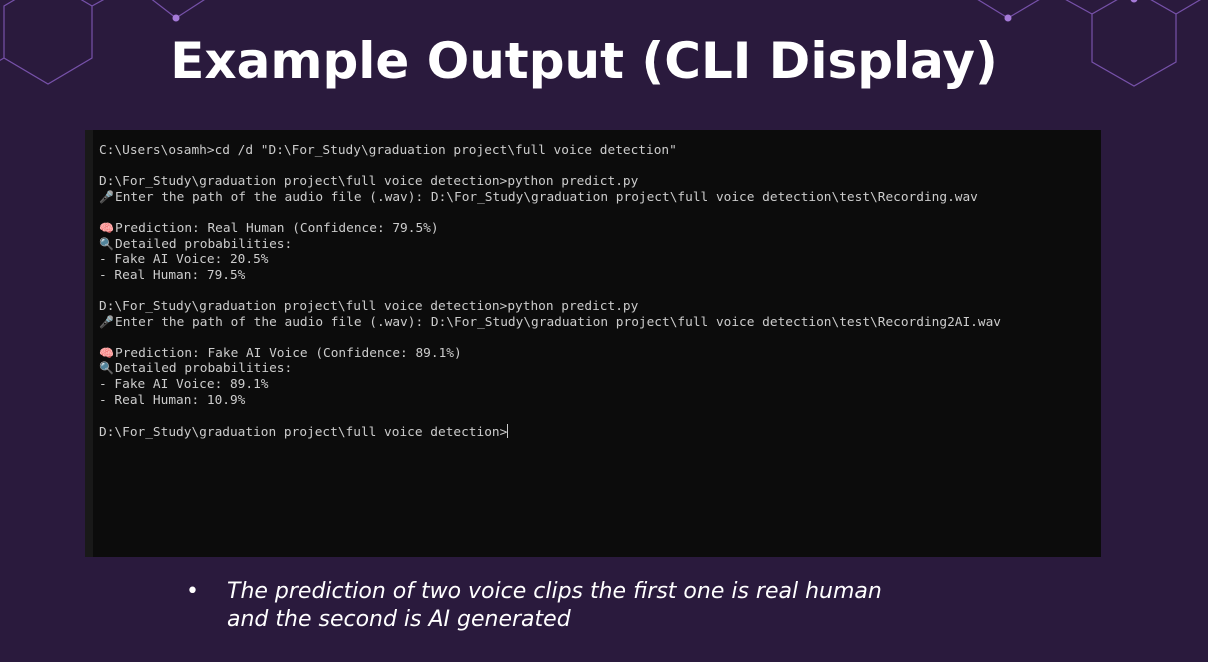  What do you see at coordinates (584, 61) in the screenshot?
I see `slide-title: Example Output (CLI Display)` at bounding box center [584, 61].